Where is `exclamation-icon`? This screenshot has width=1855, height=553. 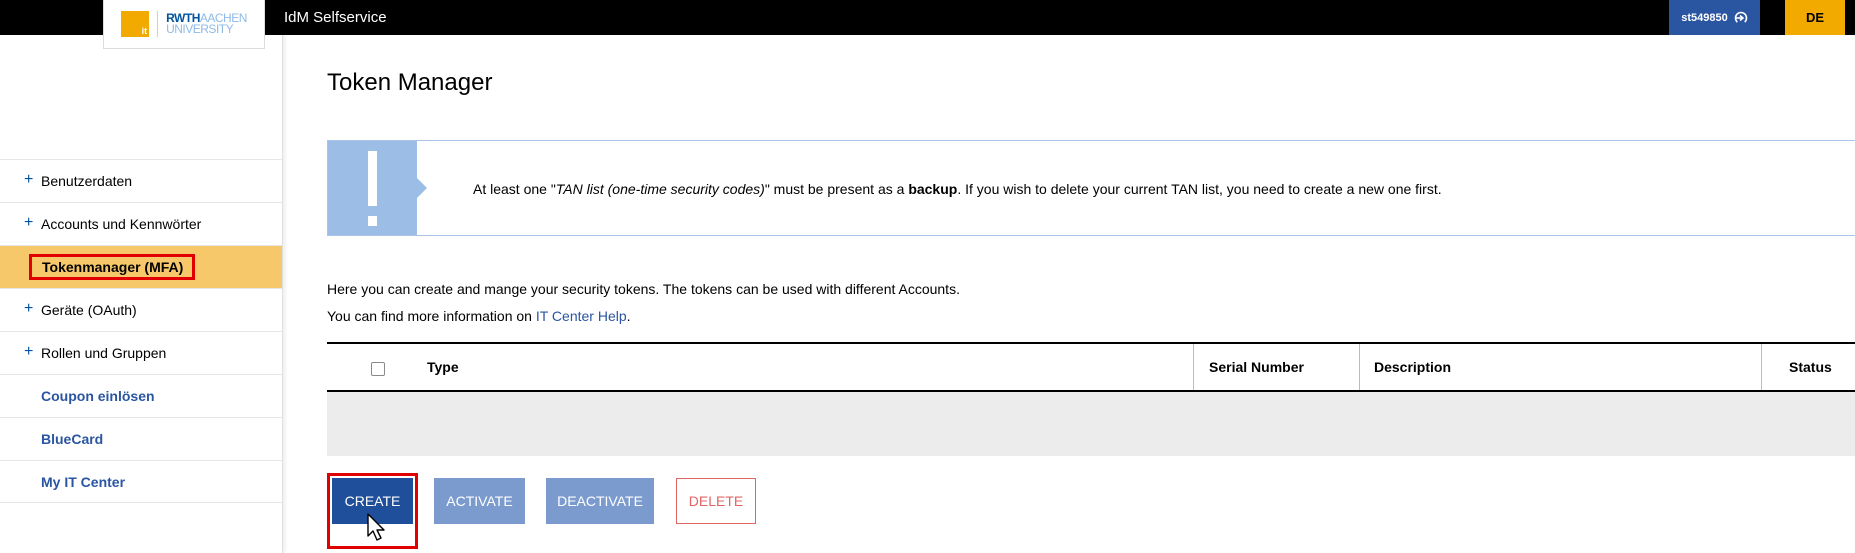
exclamation-icon is located at coordinates (372, 188).